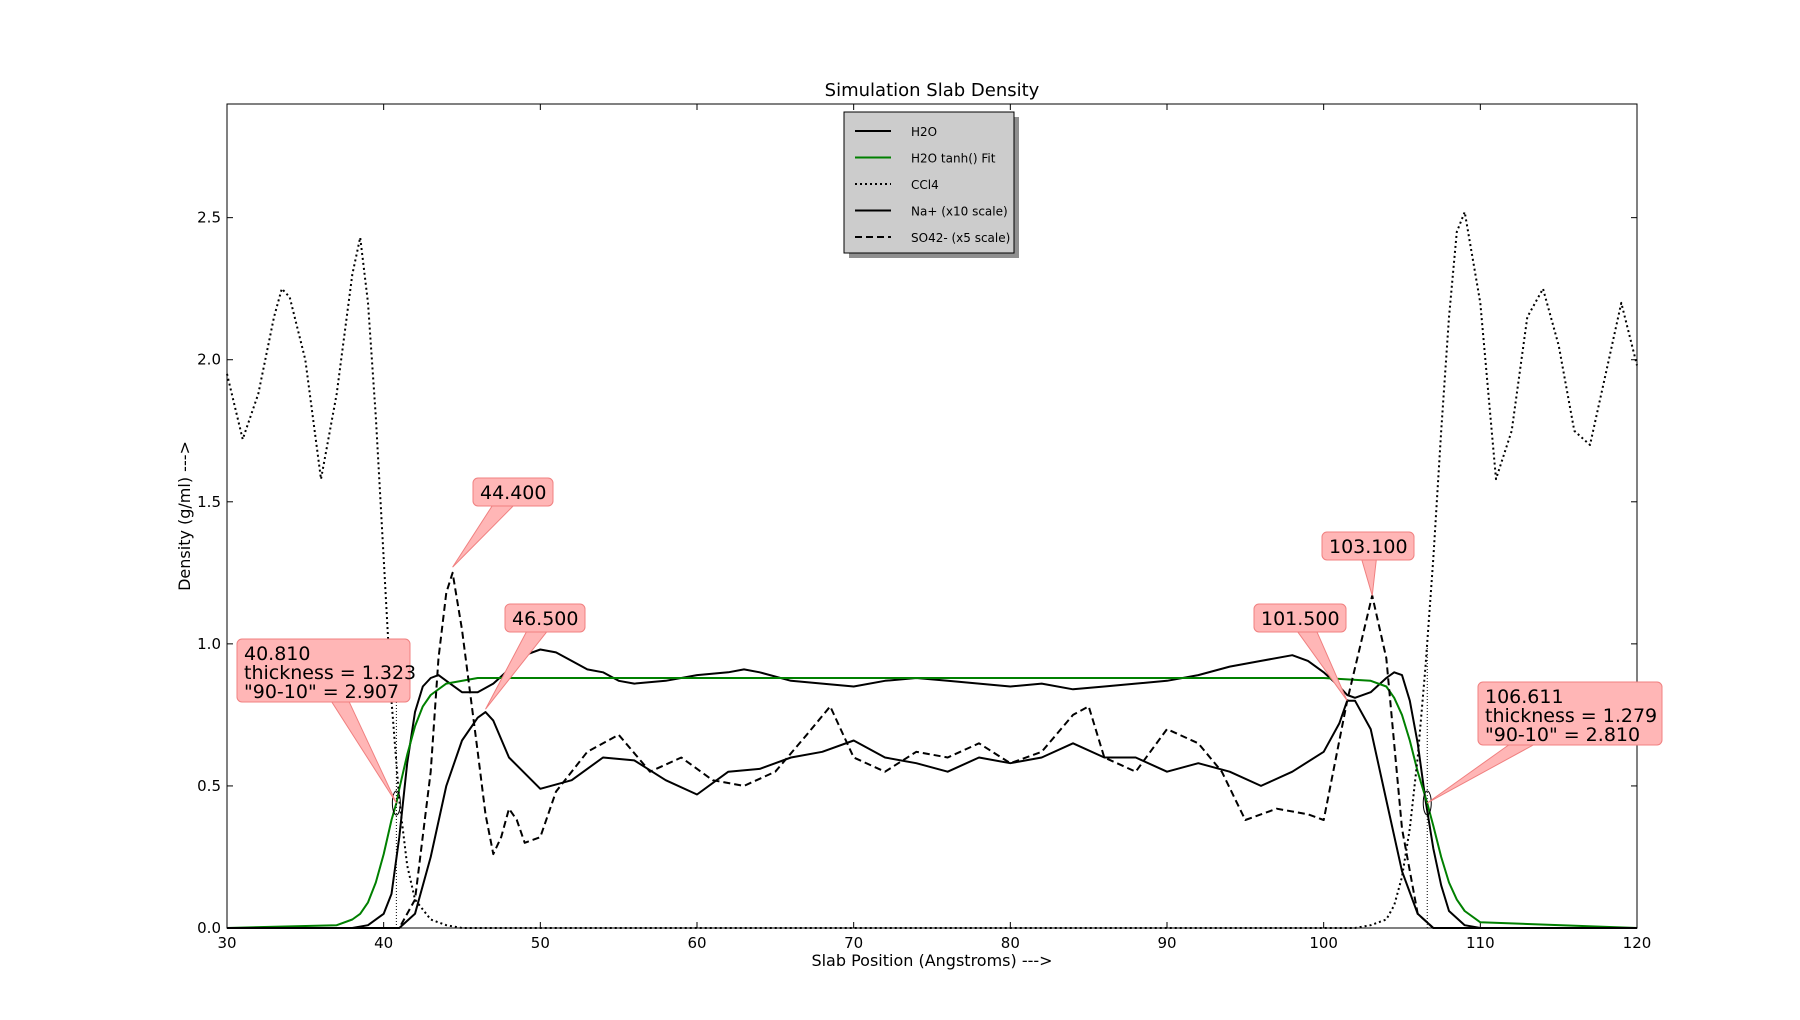  Describe the element at coordinates (1323, 943) in the screenshot. I see `x-tick-label: 100` at that location.